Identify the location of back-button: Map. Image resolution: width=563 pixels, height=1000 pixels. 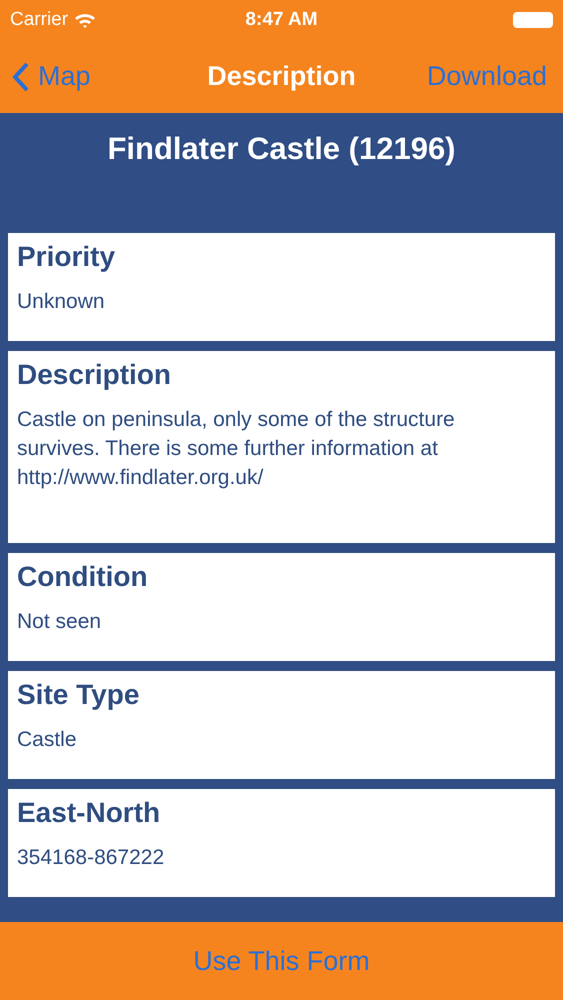
(51, 76).